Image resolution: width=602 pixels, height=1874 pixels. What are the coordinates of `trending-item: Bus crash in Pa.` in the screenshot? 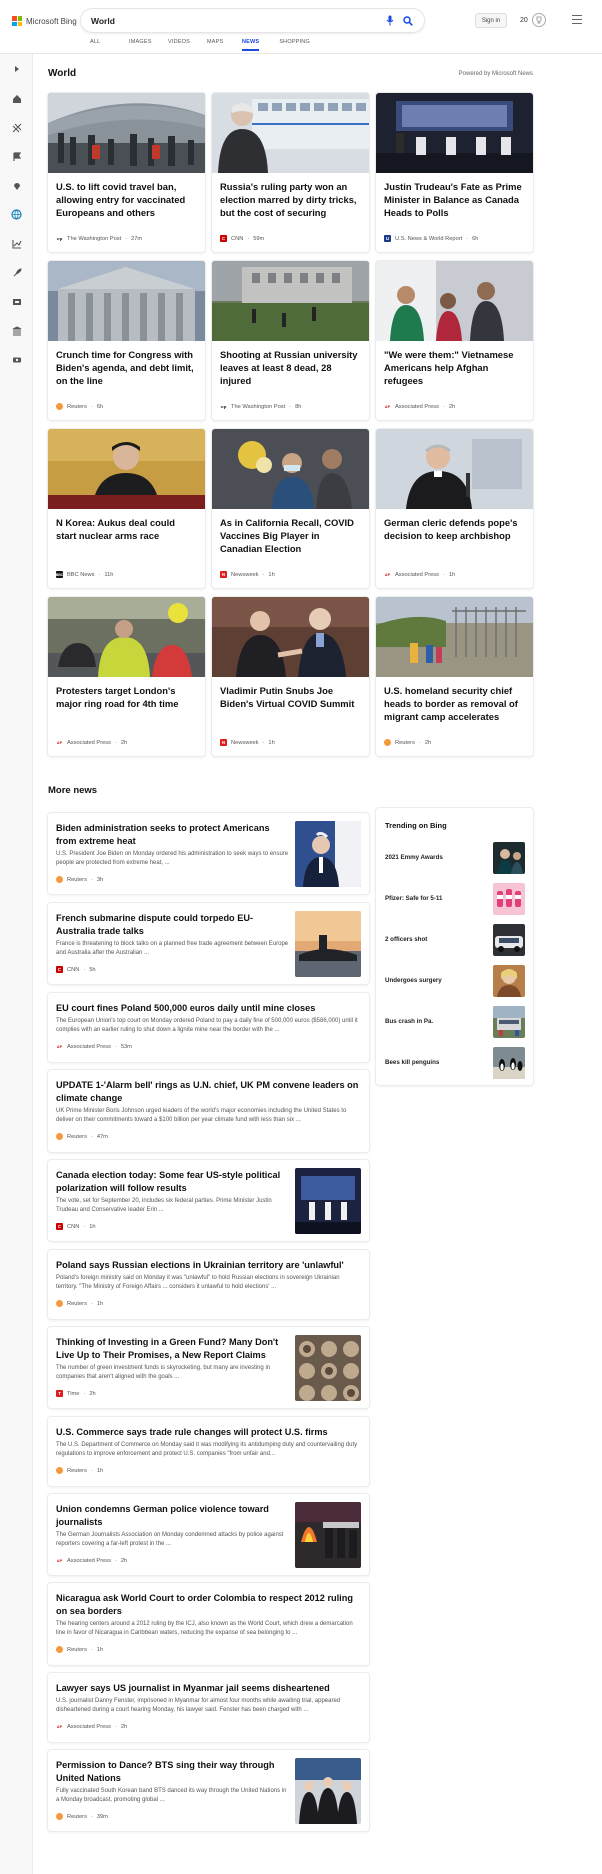 It's located at (455, 1022).